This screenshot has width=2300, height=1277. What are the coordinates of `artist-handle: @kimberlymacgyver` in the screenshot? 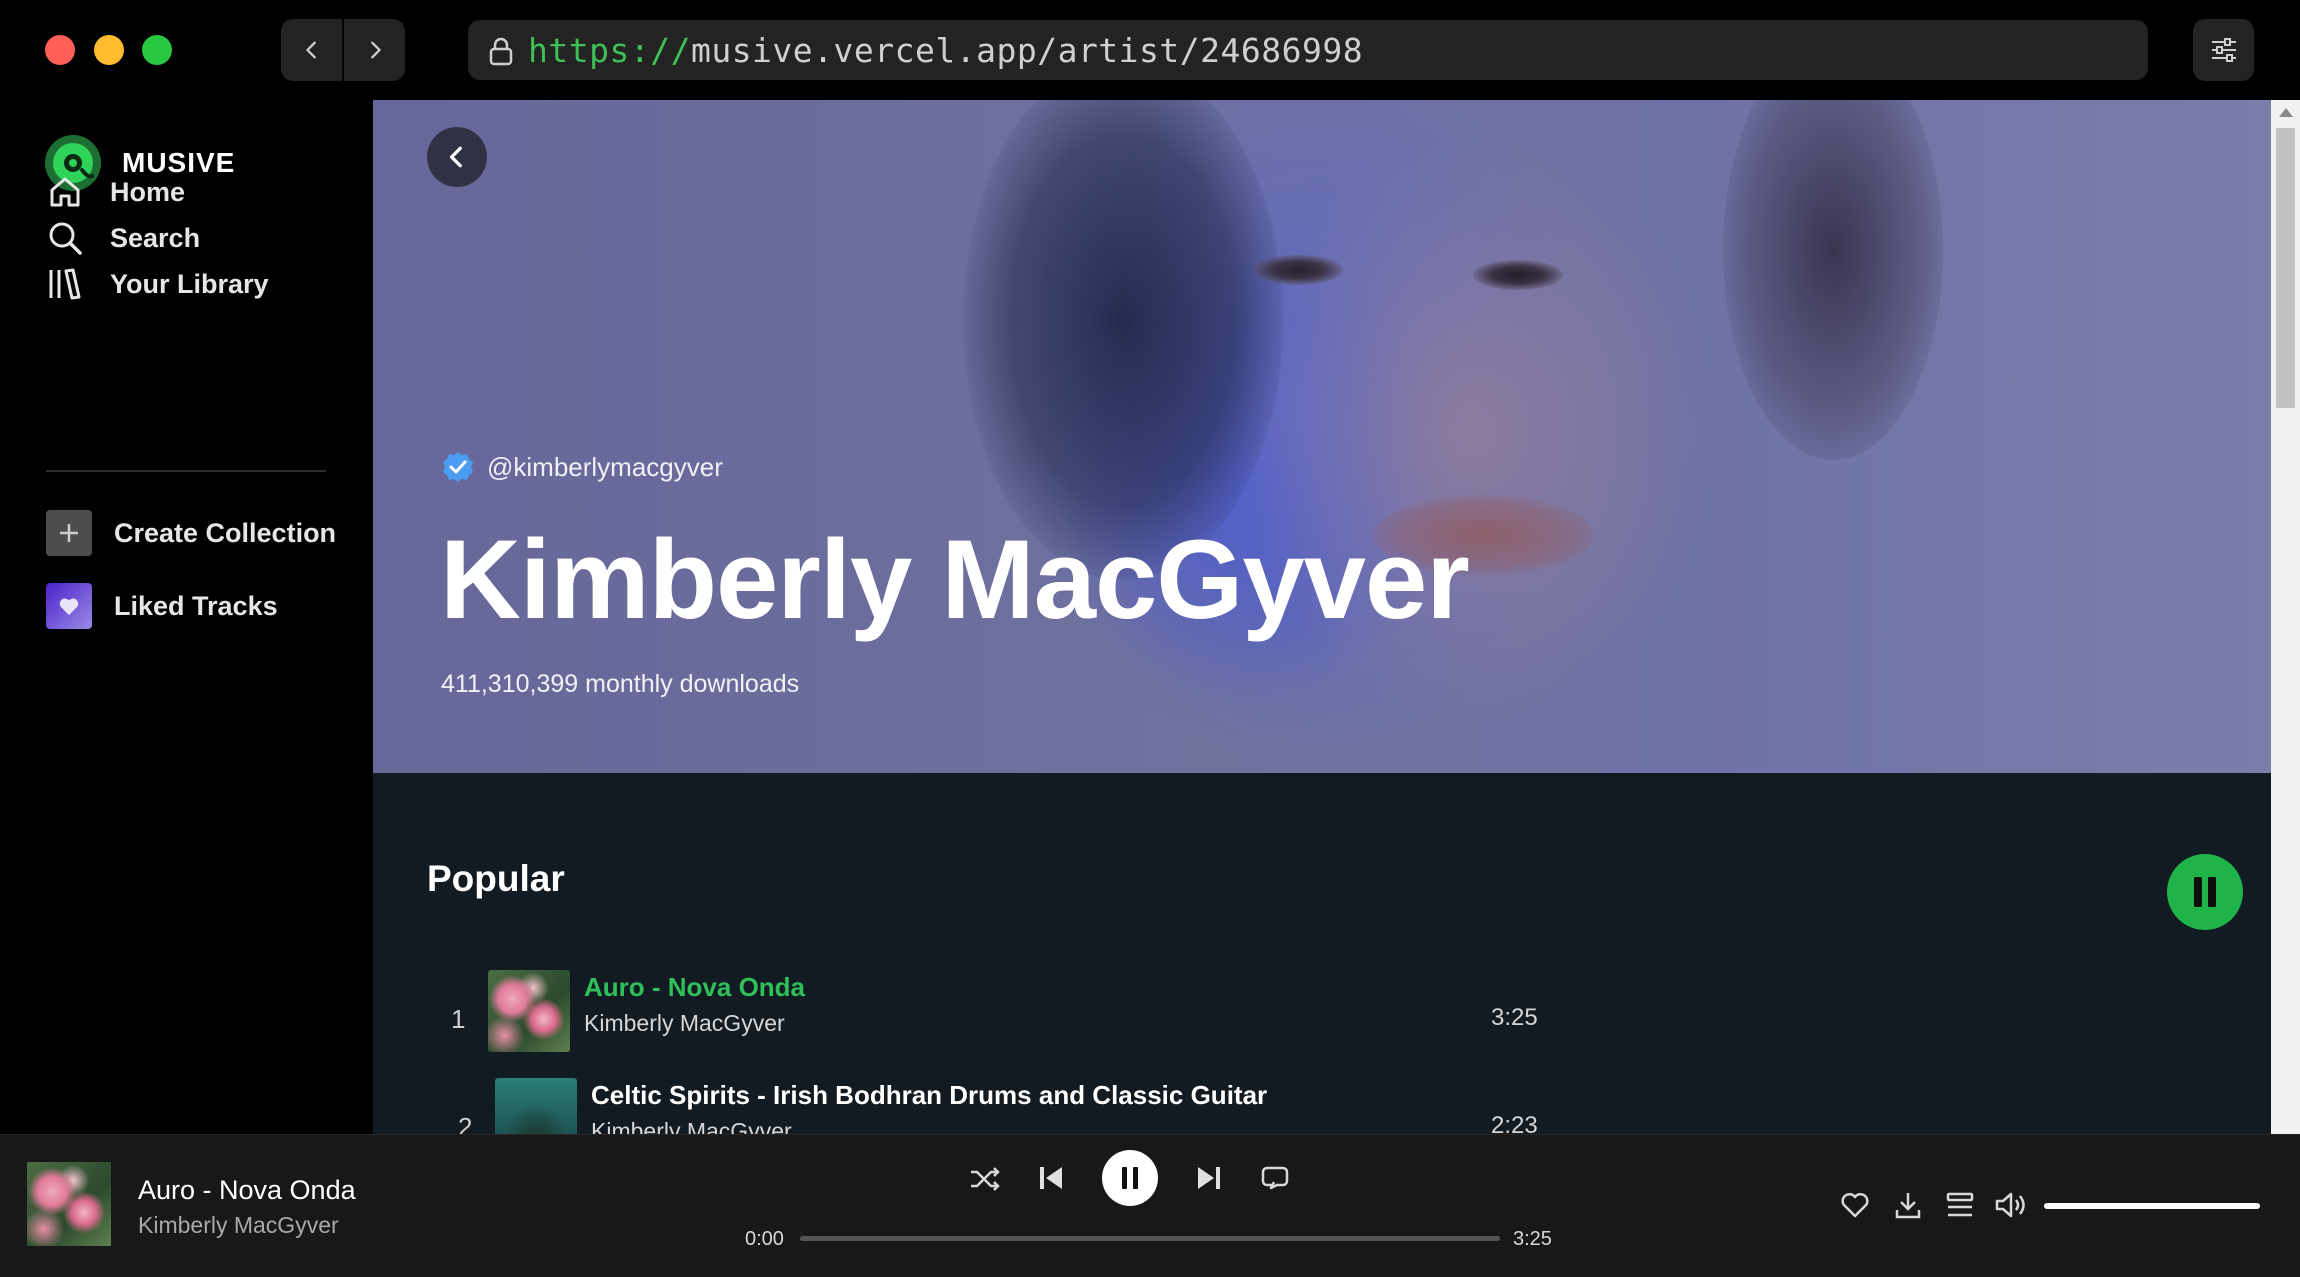 It's located at (582, 467).